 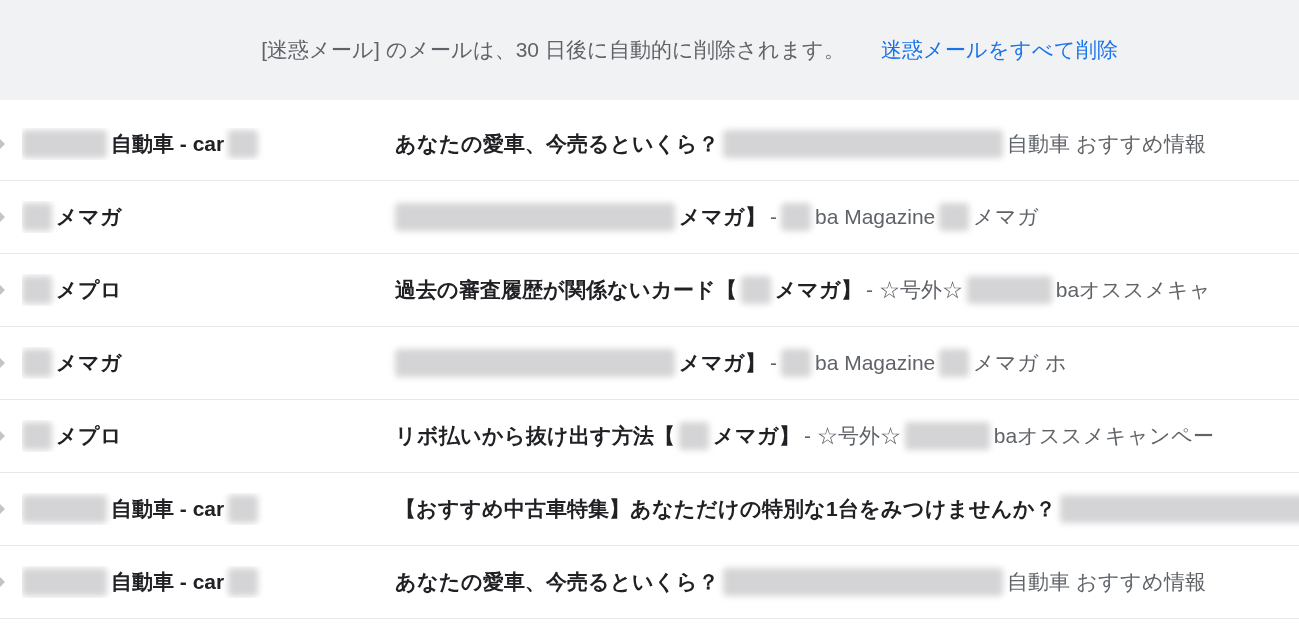 What do you see at coordinates (1006, 217) in the screenshot?
I see `email-snippet: メマガ` at bounding box center [1006, 217].